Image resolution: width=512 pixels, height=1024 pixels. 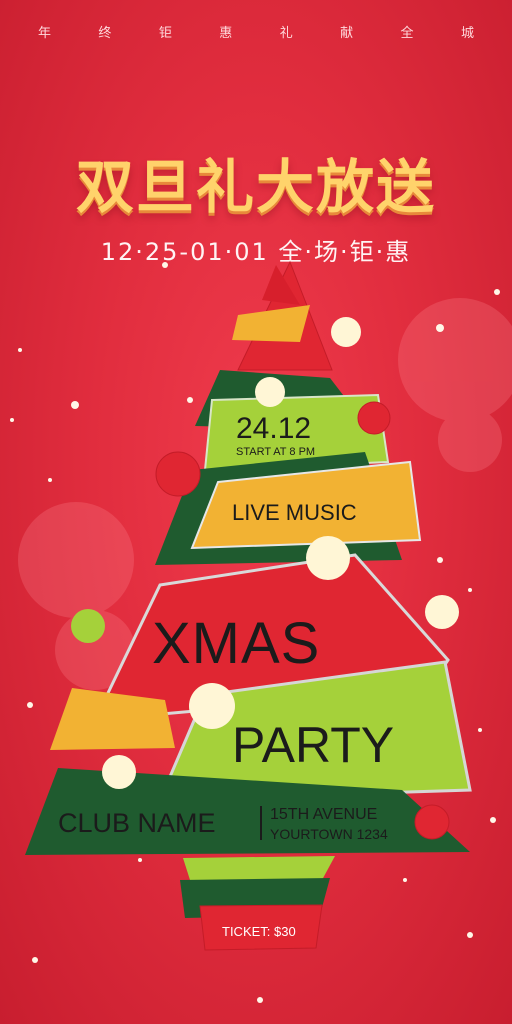 I want to click on live-music-label: LIVE MUSIC, so click(x=294, y=512).